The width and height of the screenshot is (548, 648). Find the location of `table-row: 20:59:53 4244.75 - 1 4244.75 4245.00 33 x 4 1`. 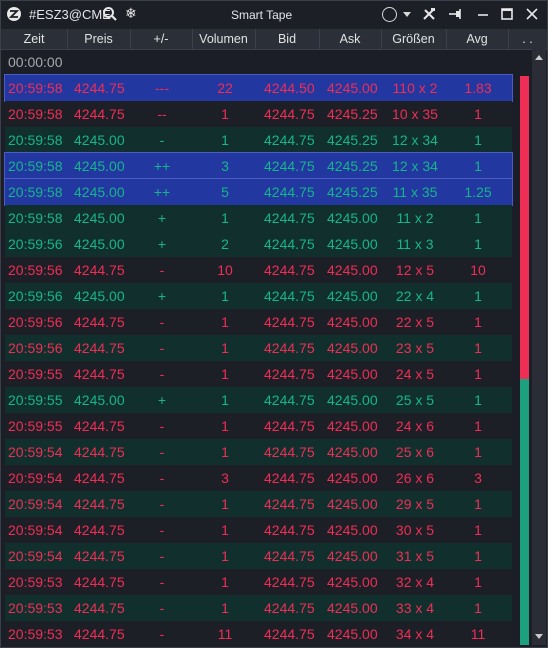

table-row: 20:59:53 4244.75 - 1 4244.75 4245.00 33 x 4 1 is located at coordinates (258, 608).